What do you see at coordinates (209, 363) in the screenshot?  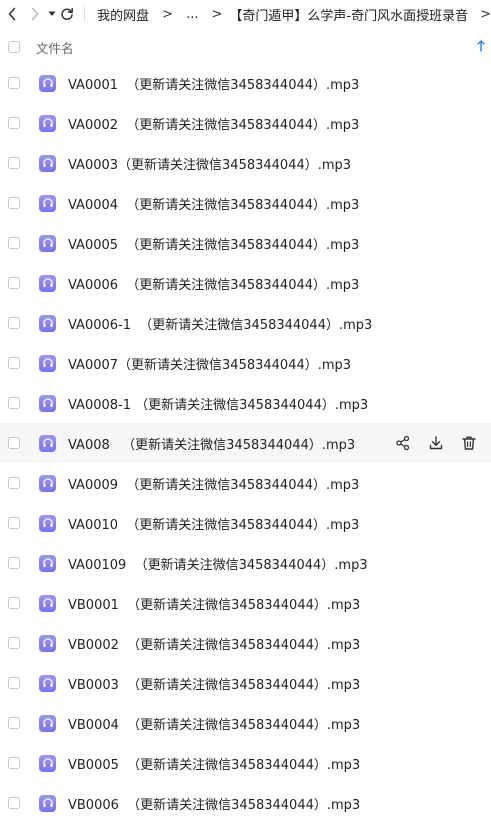 I see `file-name: VA0007（更新请关注微信3458344044）.mp3` at bounding box center [209, 363].